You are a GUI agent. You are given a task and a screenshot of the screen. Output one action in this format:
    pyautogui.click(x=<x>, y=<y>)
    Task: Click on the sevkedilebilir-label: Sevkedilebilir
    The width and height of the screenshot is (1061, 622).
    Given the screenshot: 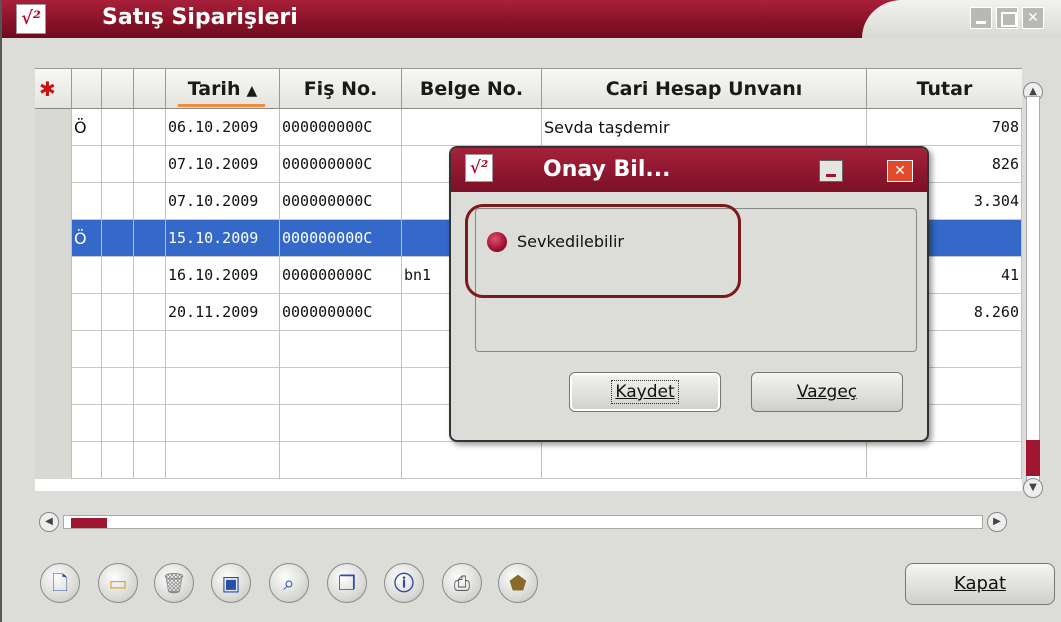 What is the action you would take?
    pyautogui.click(x=570, y=241)
    